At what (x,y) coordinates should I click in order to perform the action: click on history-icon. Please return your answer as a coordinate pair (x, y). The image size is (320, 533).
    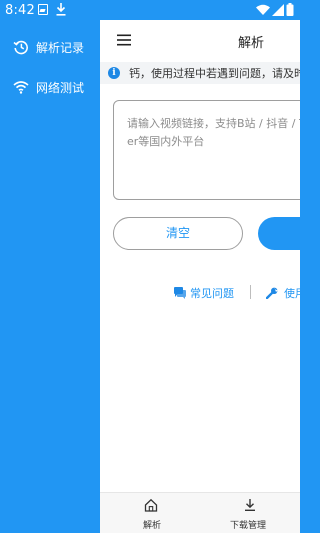
    Looking at the image, I should click on (20, 47).